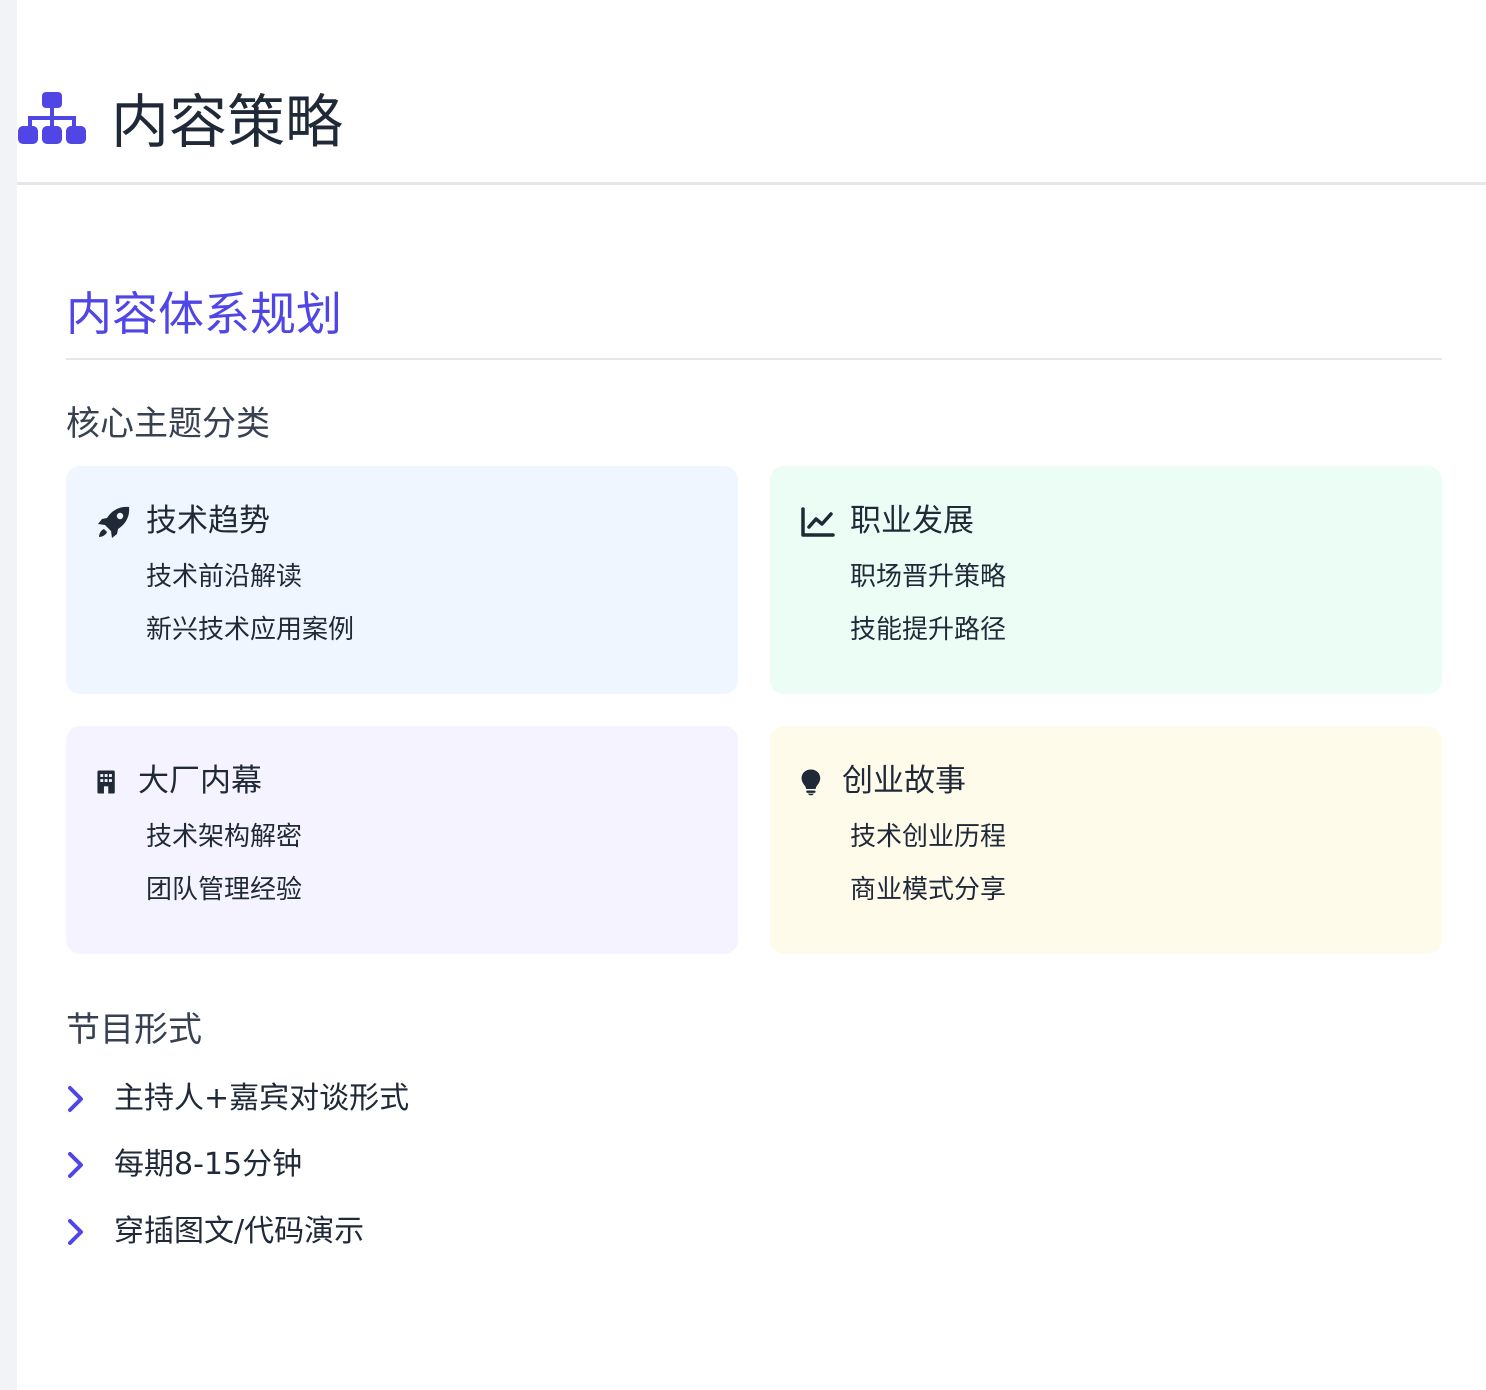  Describe the element at coordinates (754, 359) in the screenshot. I see `section-divider` at that location.